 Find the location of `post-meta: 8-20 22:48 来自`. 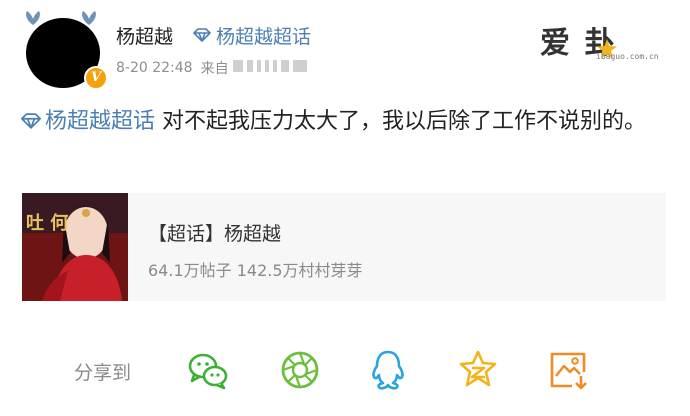

post-meta: 8-20 22:48 来自 is located at coordinates (211, 68).